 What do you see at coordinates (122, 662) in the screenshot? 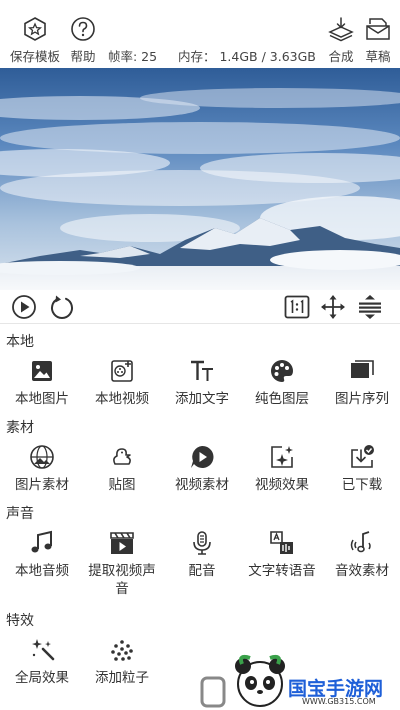
I see `tool-add-particles: 添加粒子` at bounding box center [122, 662].